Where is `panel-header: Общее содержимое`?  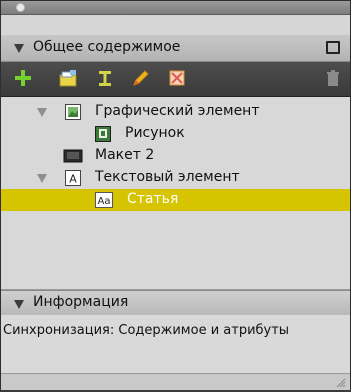 panel-header: Общее содержимое is located at coordinates (175, 48).